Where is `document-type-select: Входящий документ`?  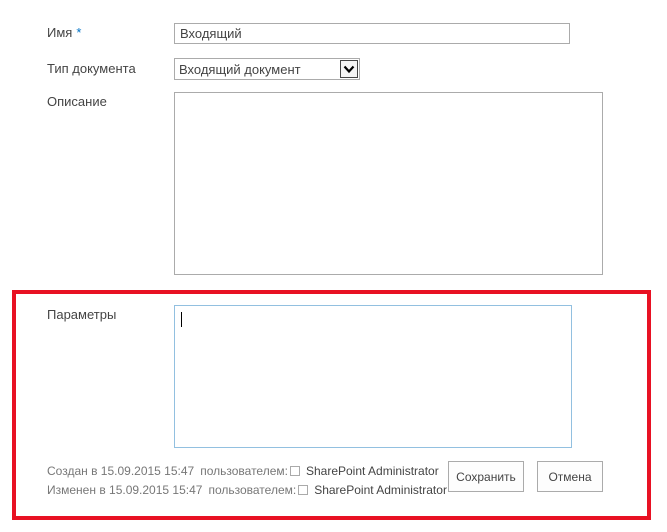
document-type-select: Входящий документ is located at coordinates (267, 69).